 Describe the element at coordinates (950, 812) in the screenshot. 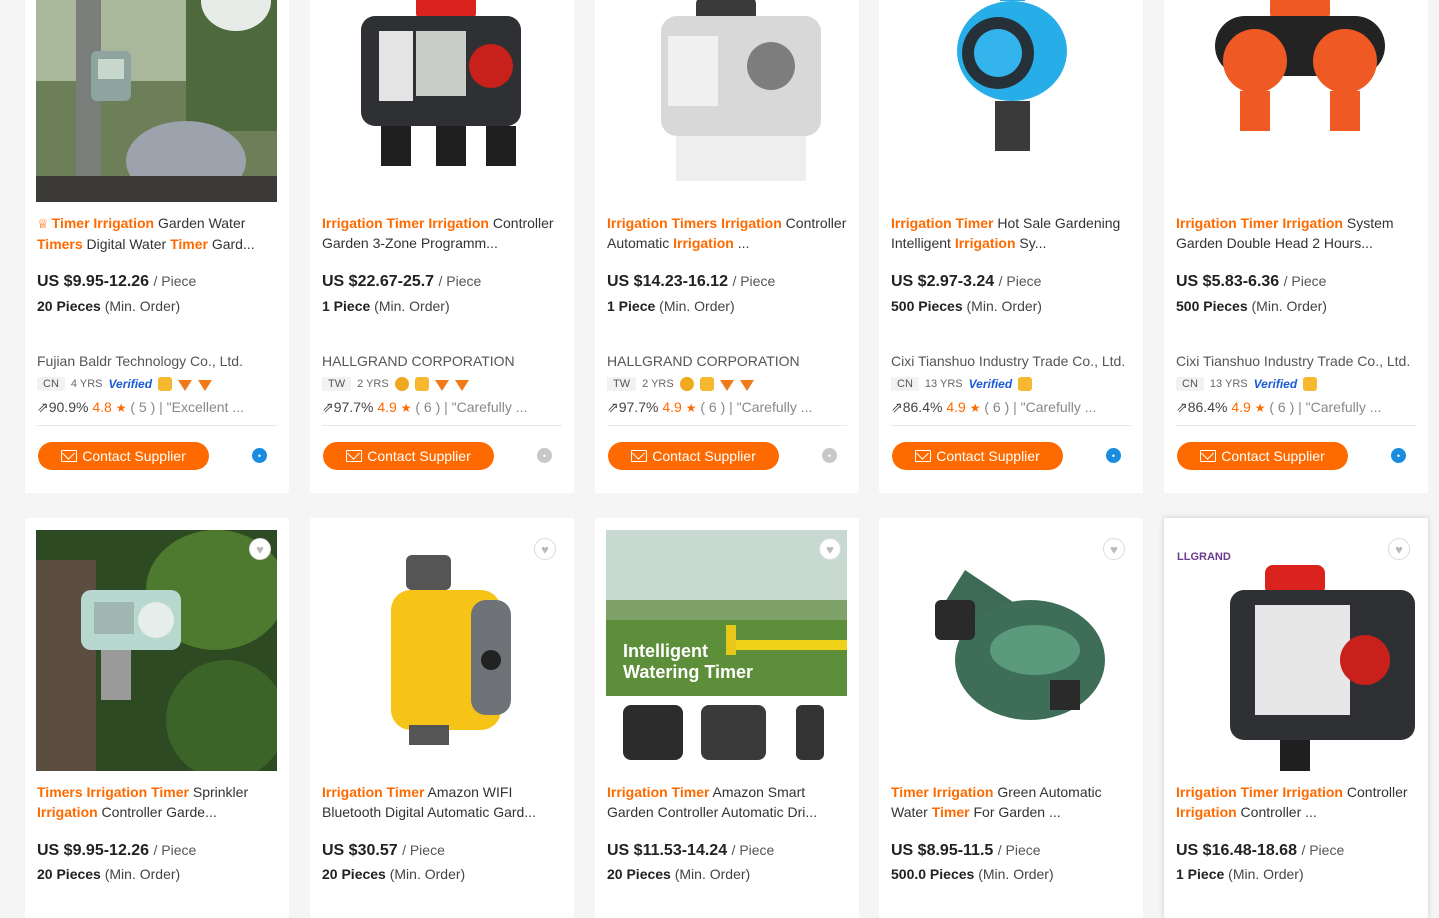

I see `title-keyword: Timer` at that location.